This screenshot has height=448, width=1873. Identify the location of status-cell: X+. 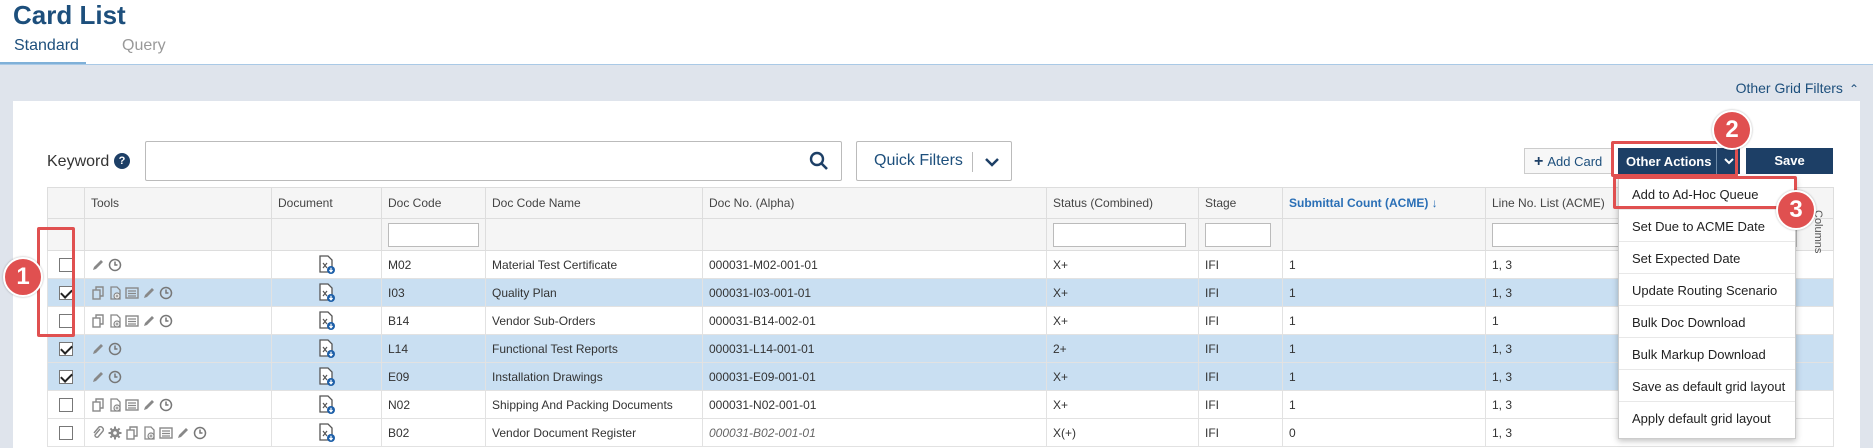
(1122, 292).